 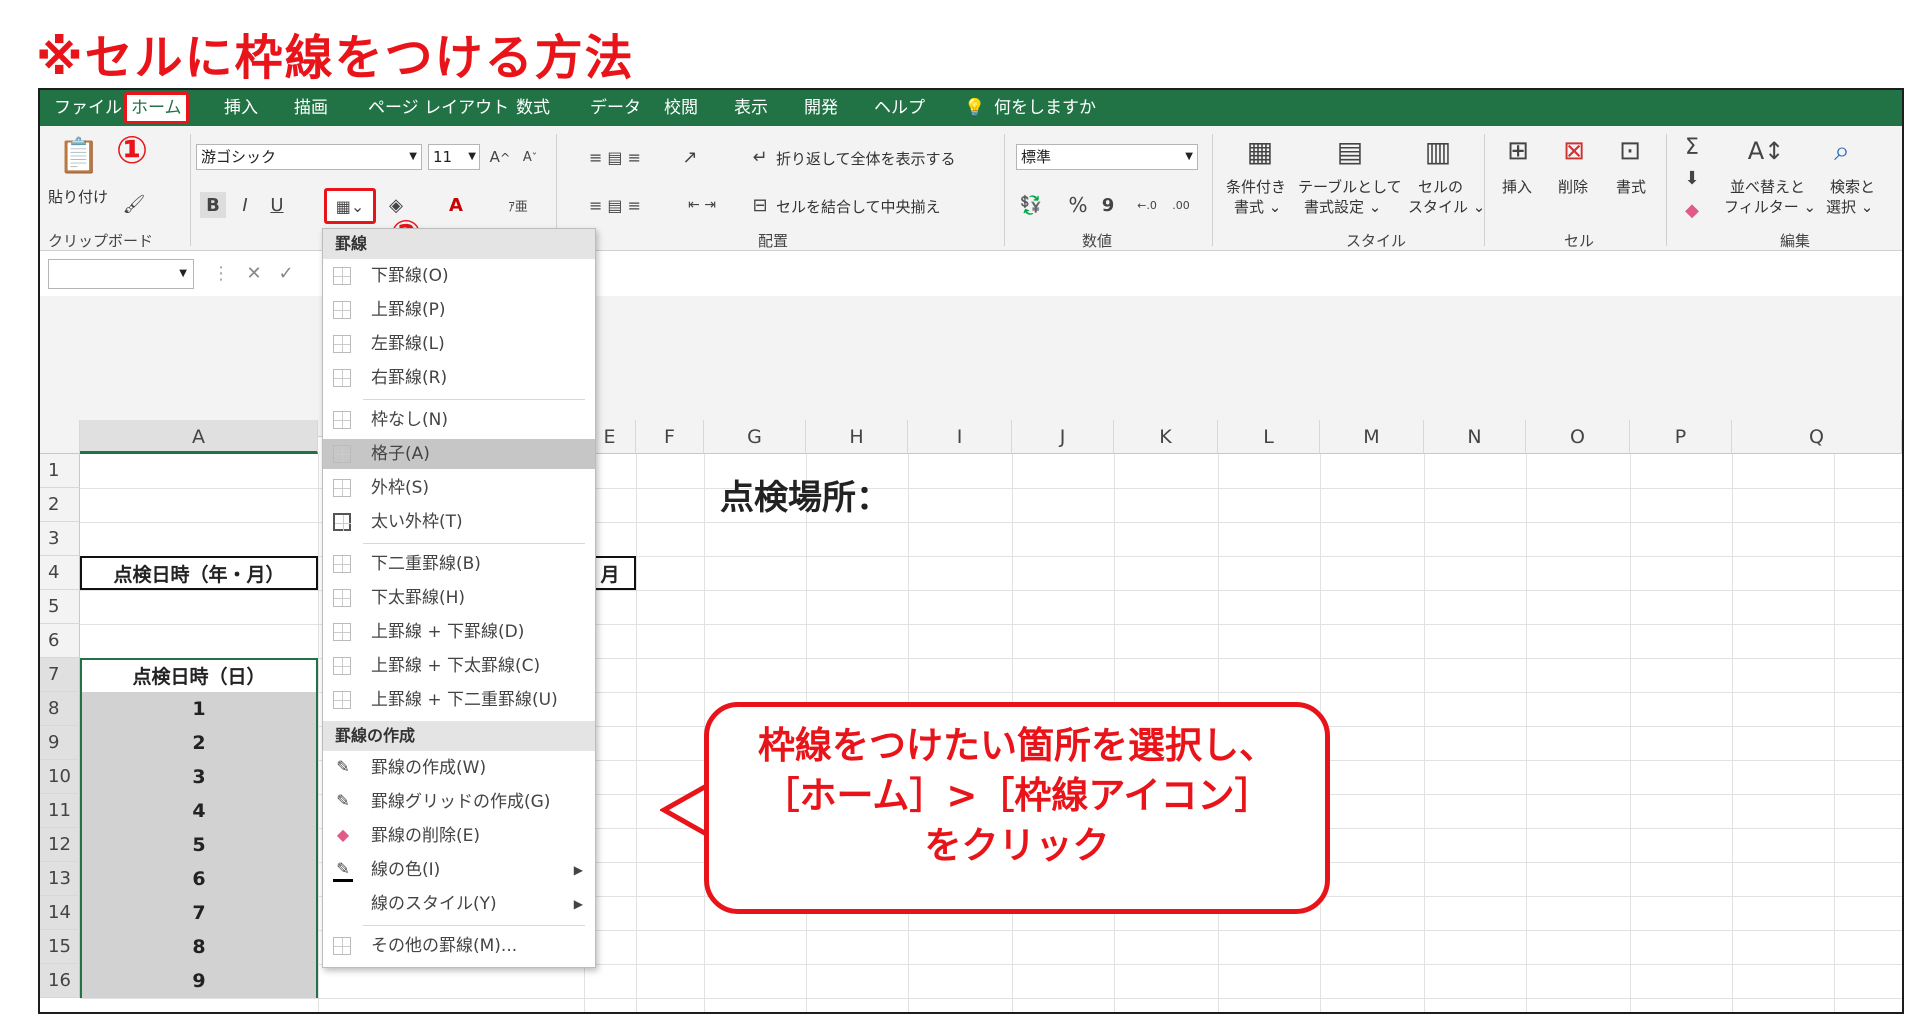 What do you see at coordinates (459, 564) in the screenshot?
I see `menu-item-double-bottom-border: 下二重罫線(B)` at bounding box center [459, 564].